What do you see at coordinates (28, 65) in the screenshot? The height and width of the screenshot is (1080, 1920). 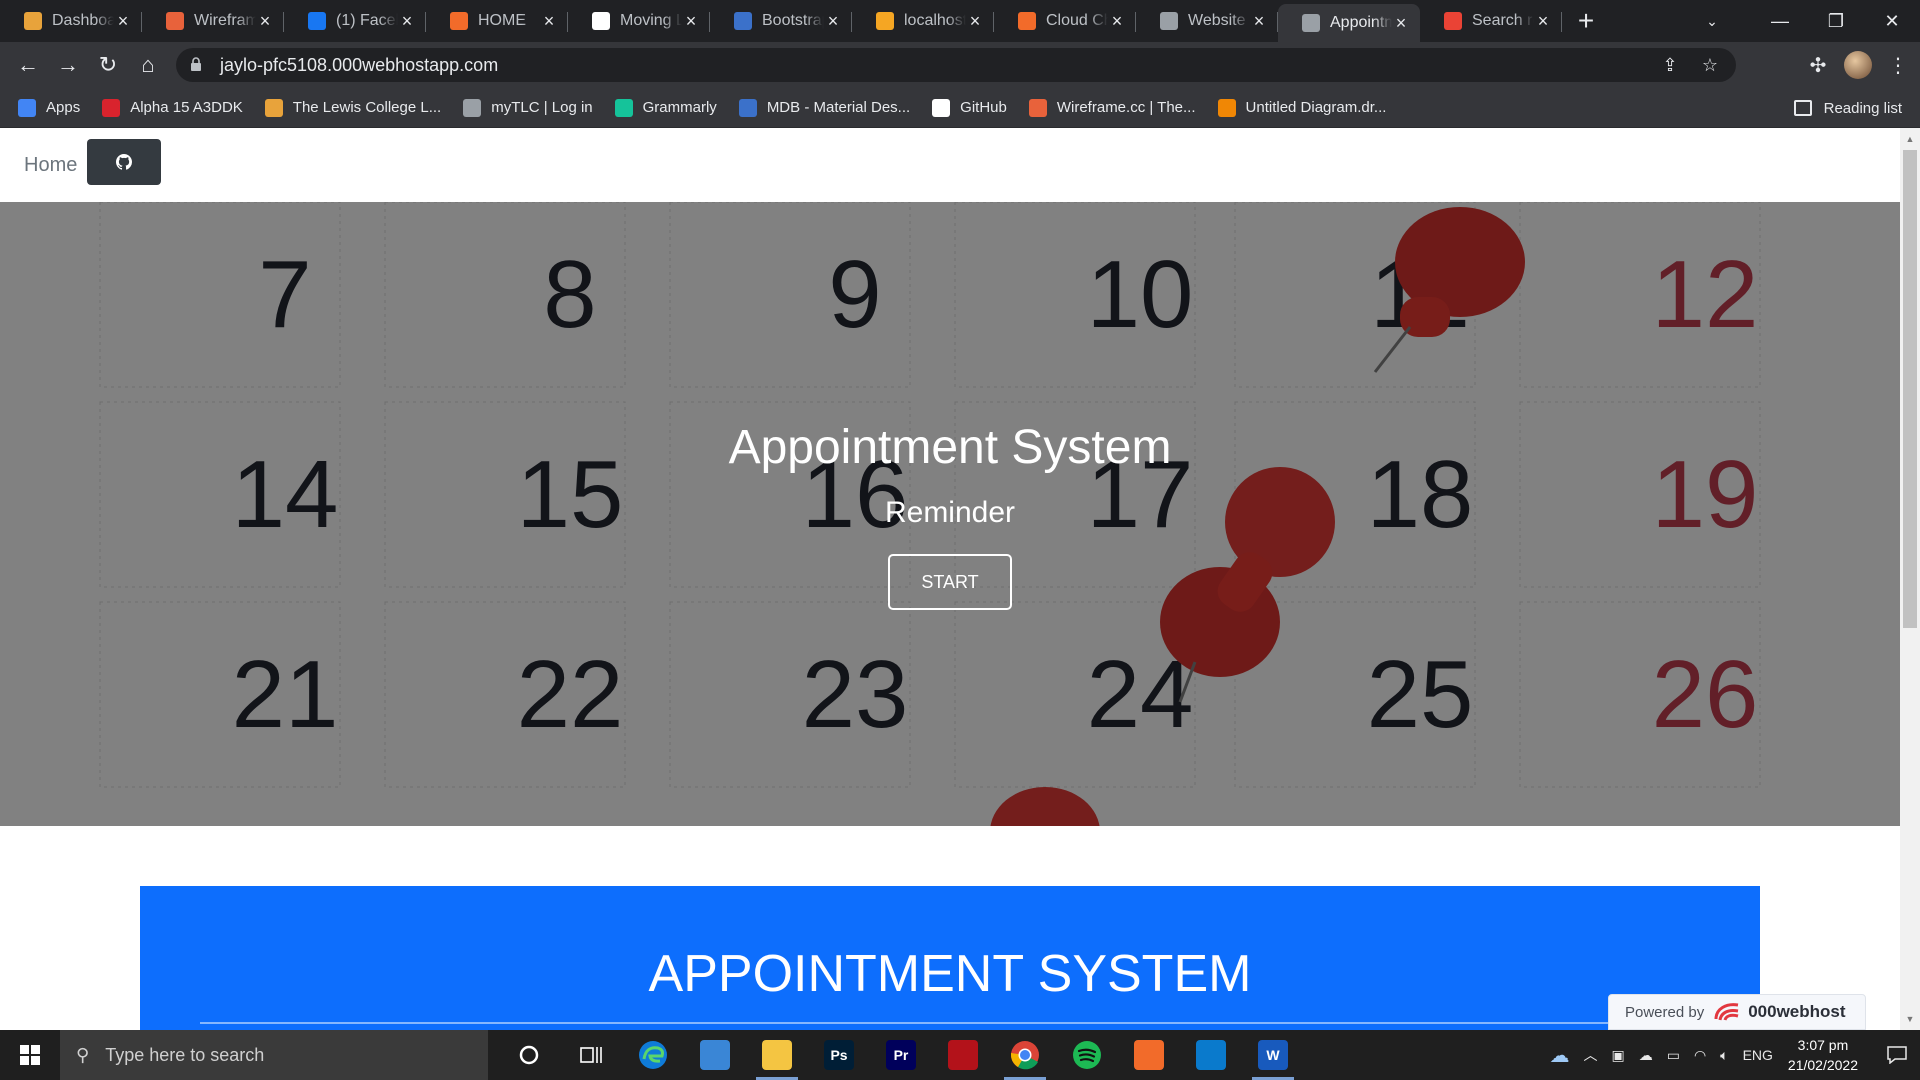 I see `back-icon: ←` at bounding box center [28, 65].